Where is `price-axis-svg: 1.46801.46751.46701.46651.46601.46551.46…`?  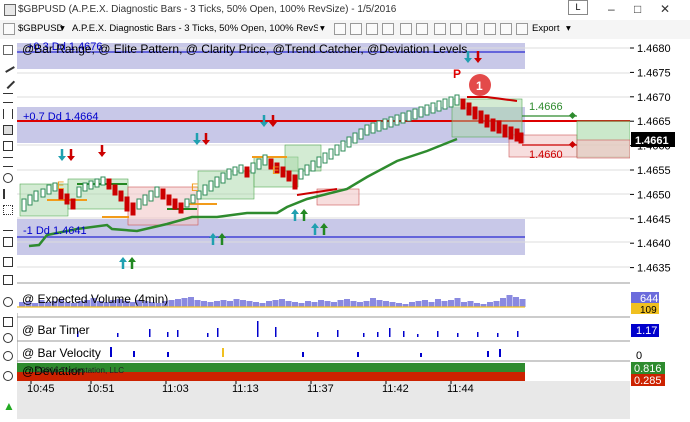
price-axis-svg: 1.46801.46751.46701.46651.46601.46551.46… is located at coordinates (652, 215).